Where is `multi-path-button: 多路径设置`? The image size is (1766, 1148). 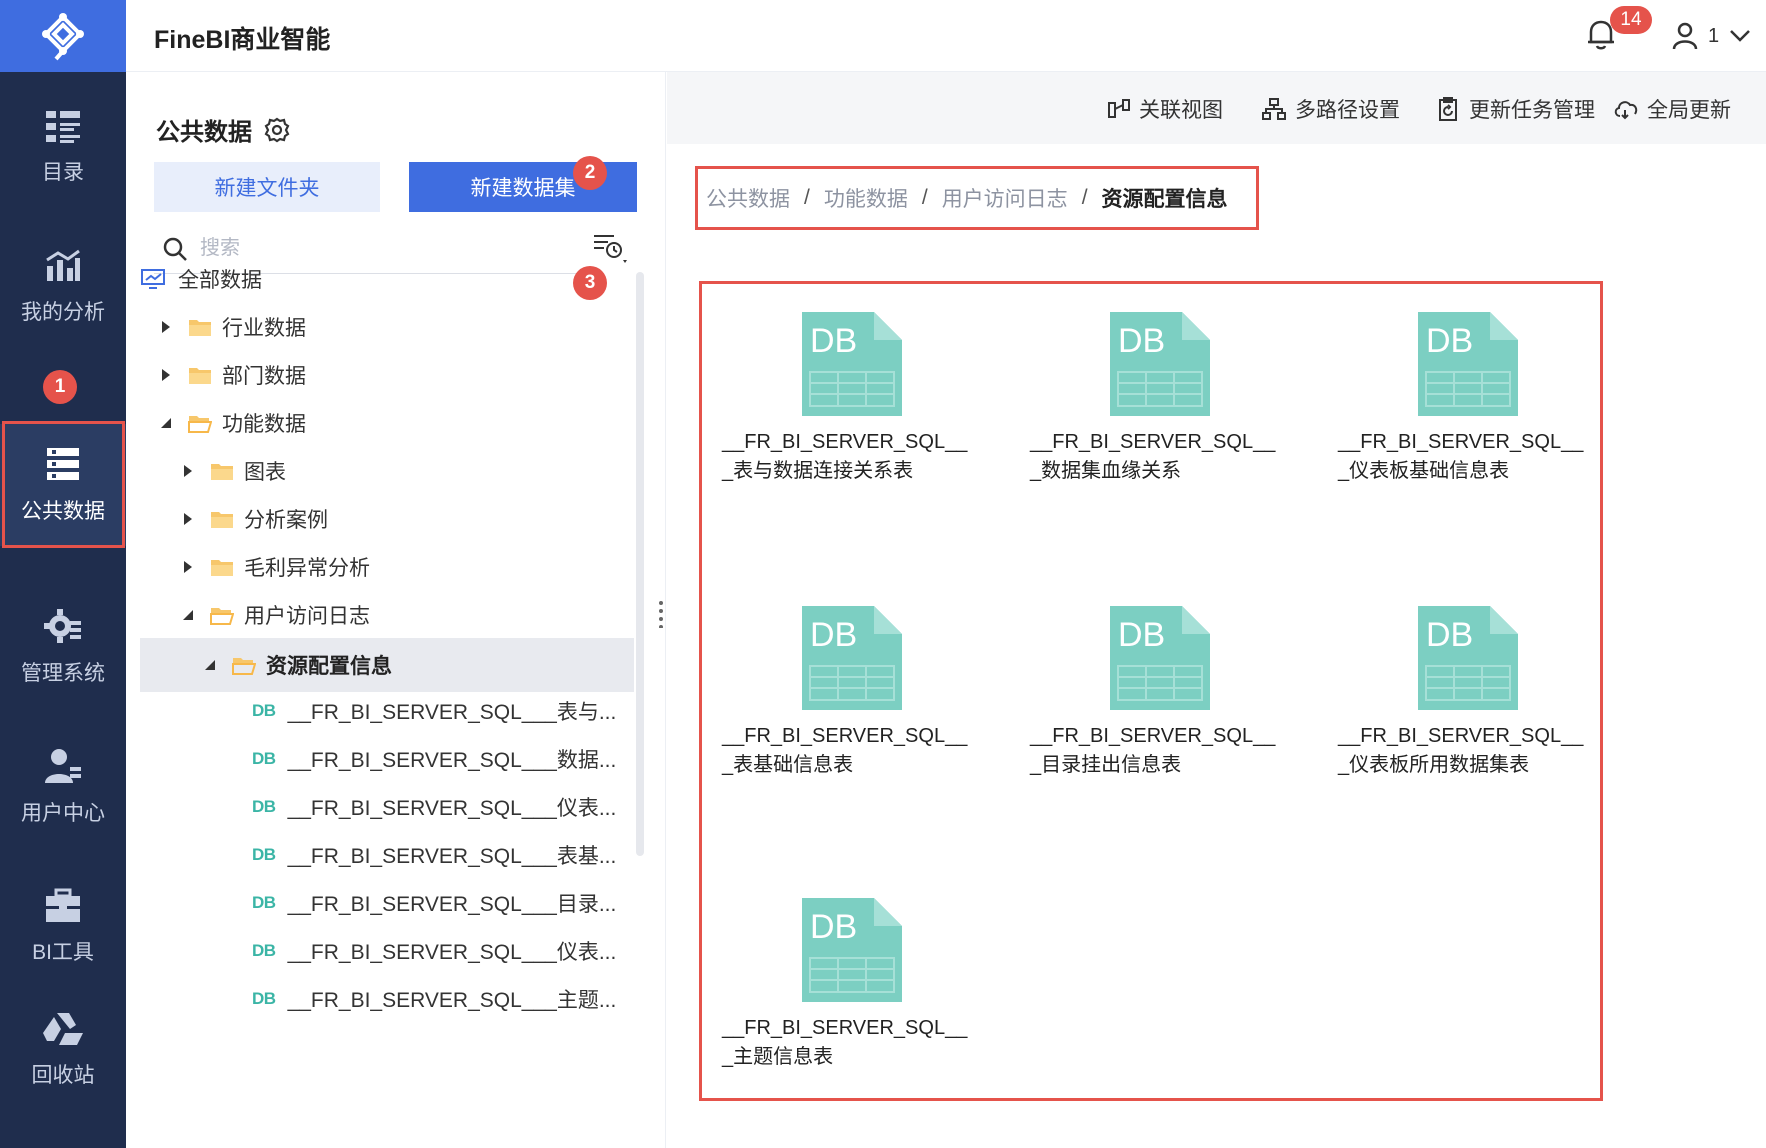 multi-path-button: 多路径设置 is located at coordinates (1330, 109).